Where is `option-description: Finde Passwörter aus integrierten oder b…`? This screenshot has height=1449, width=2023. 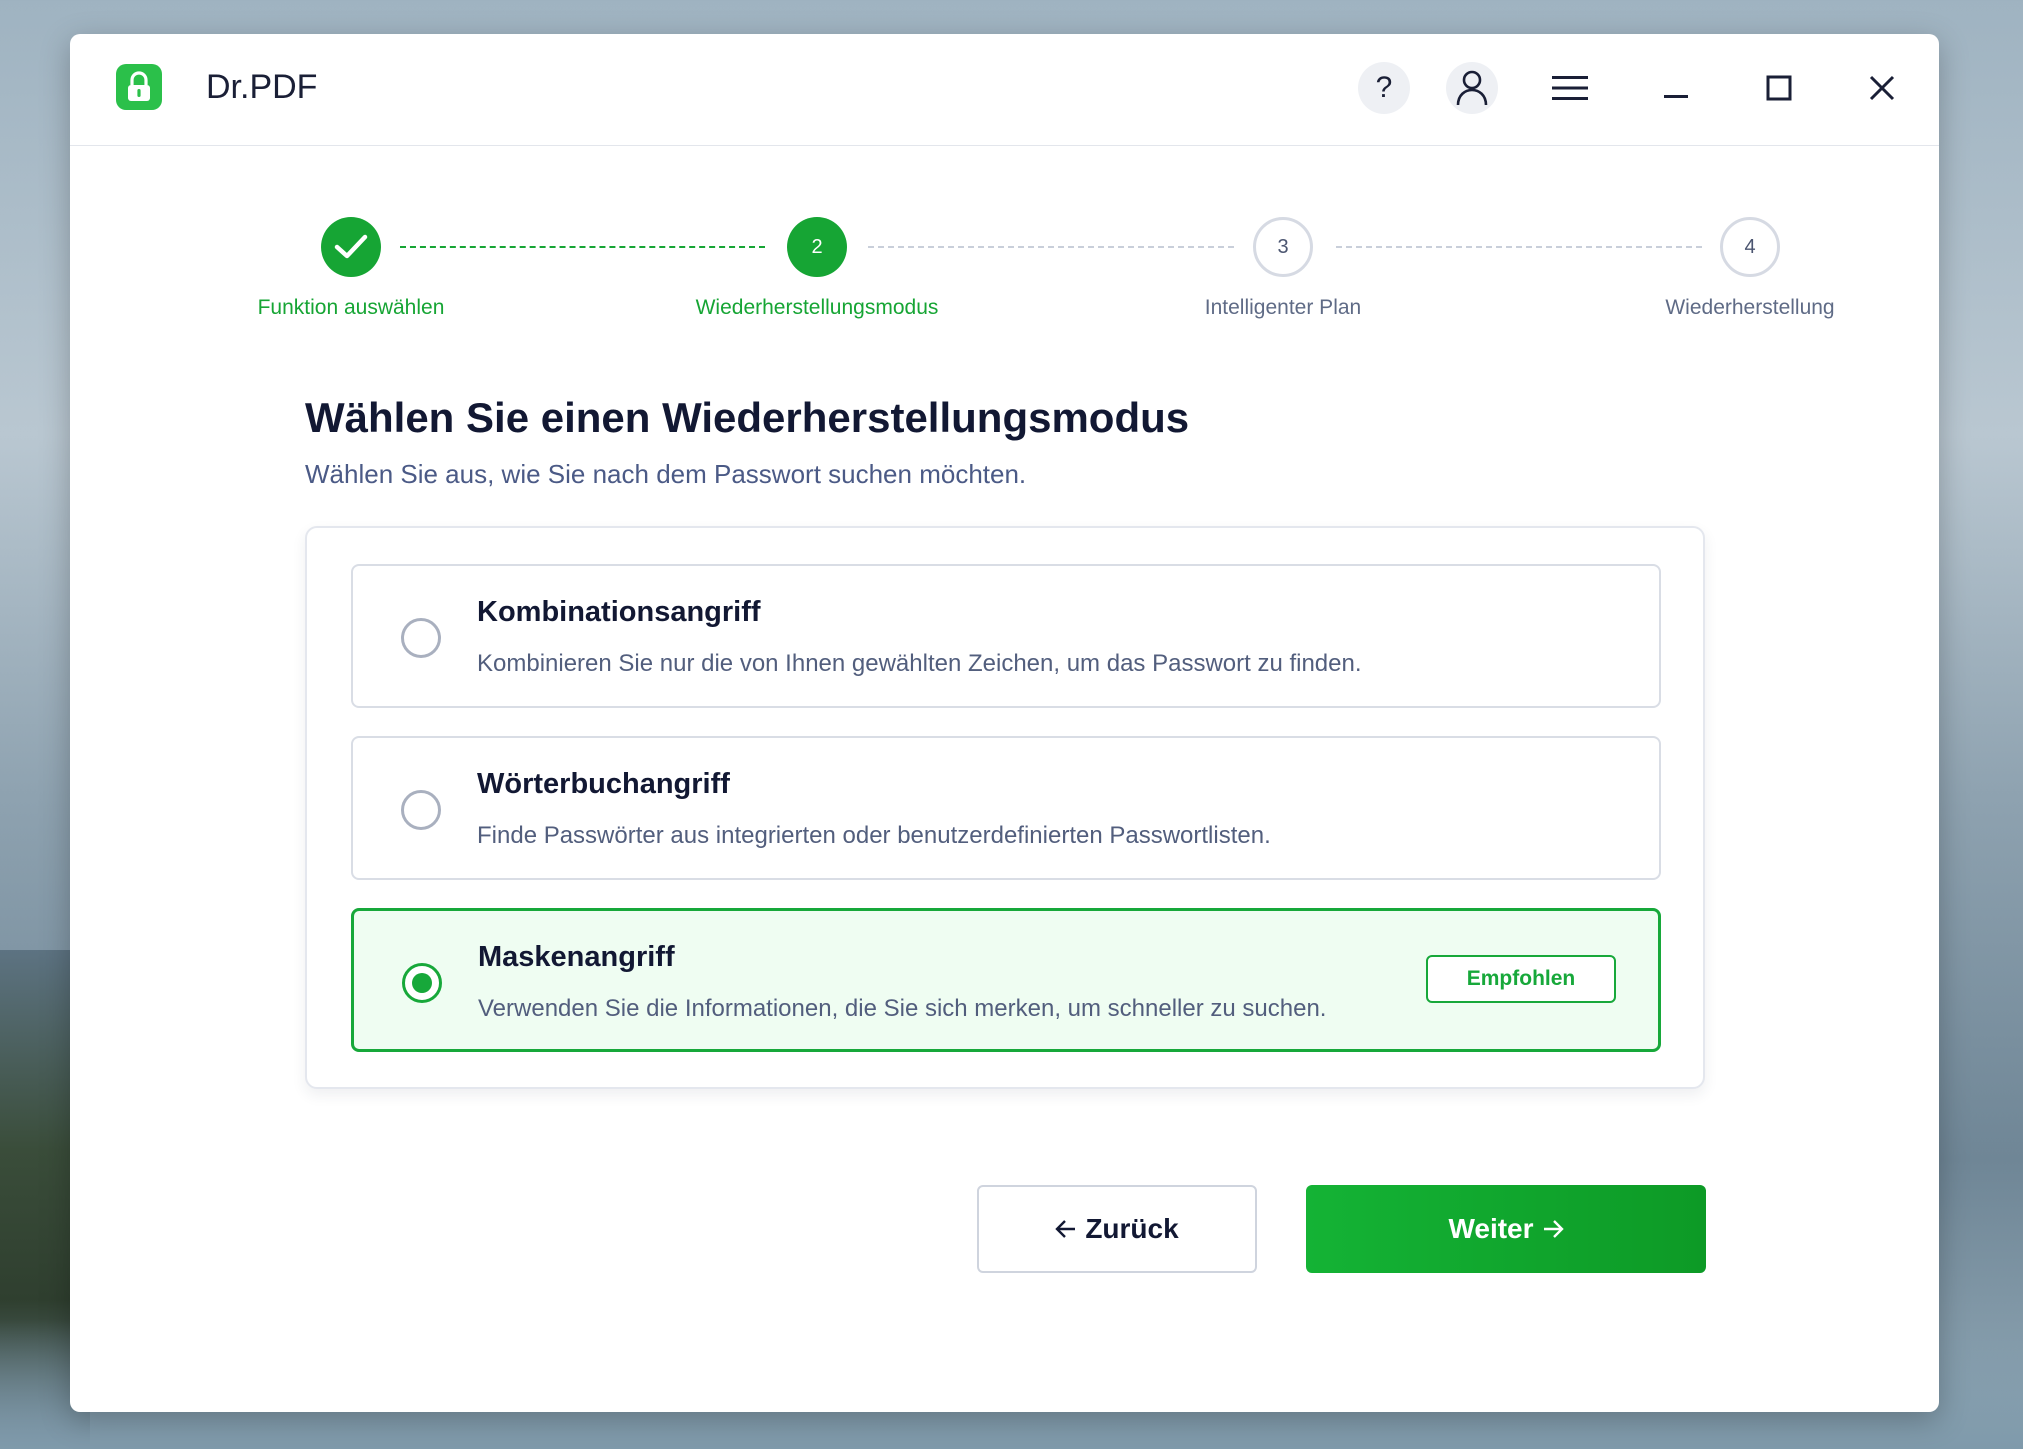
option-description: Finde Passwörter aus integrierten oder b… is located at coordinates (874, 835).